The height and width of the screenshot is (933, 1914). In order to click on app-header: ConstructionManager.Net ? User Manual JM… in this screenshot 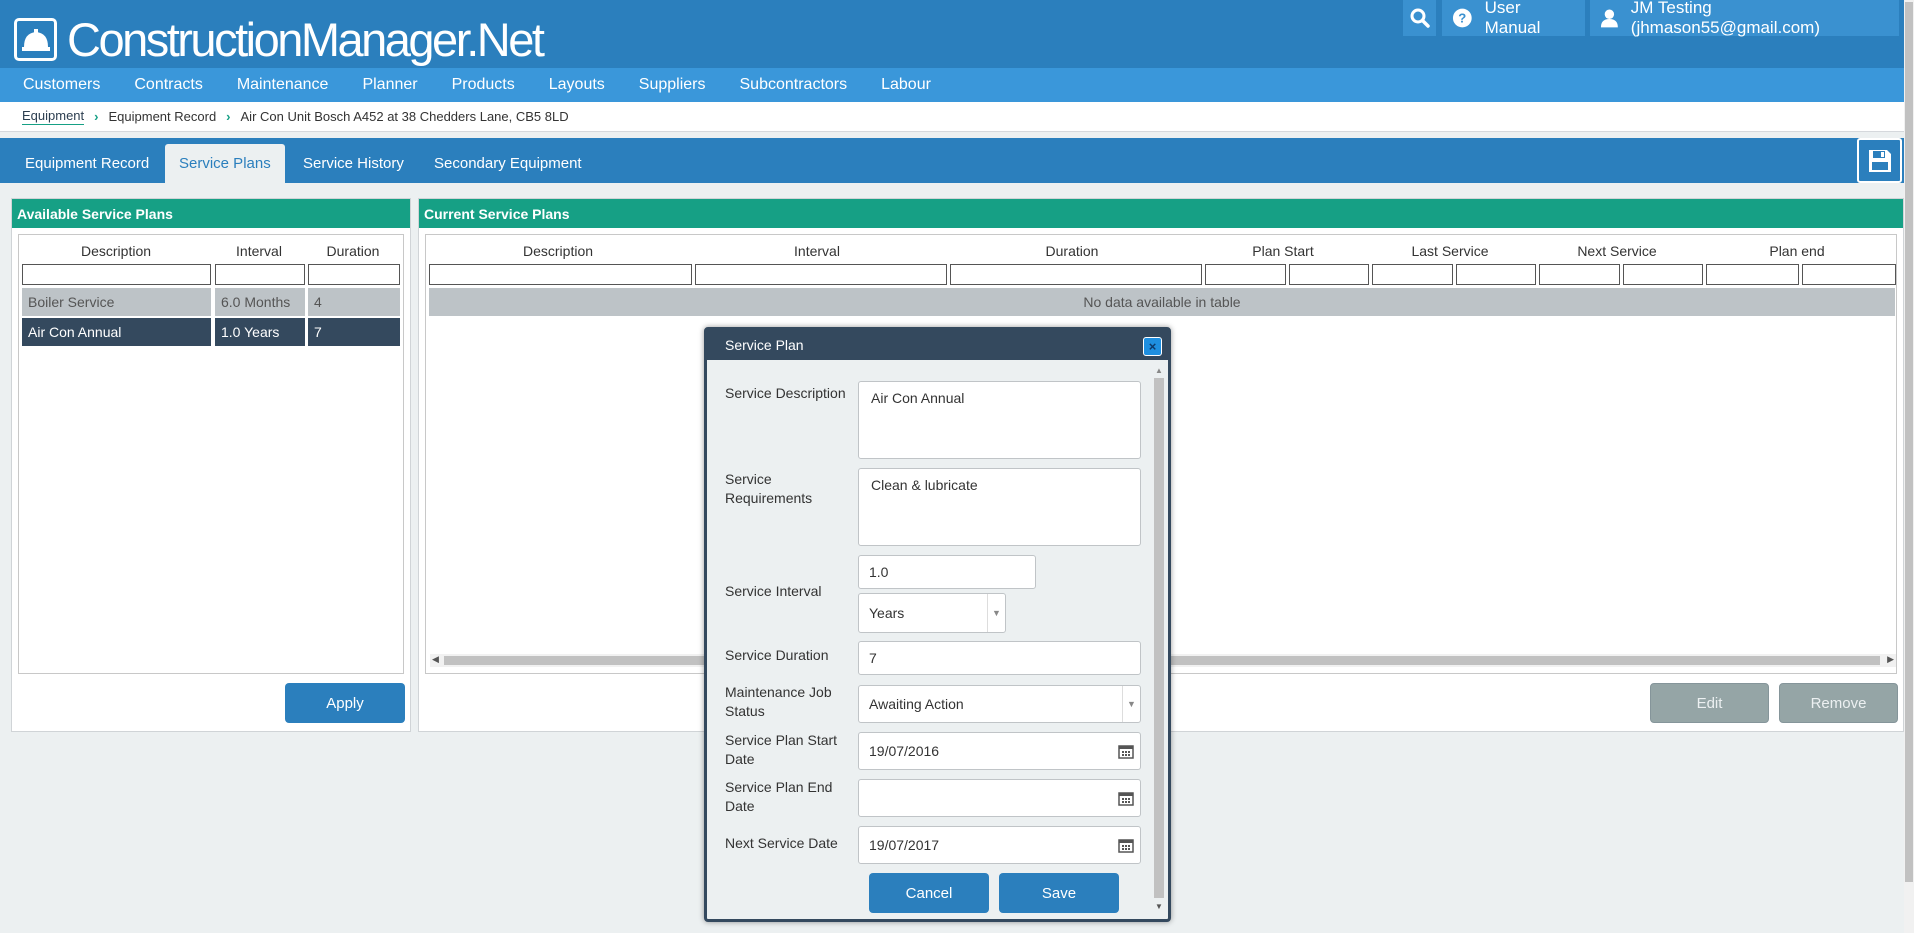, I will do `click(952, 34)`.